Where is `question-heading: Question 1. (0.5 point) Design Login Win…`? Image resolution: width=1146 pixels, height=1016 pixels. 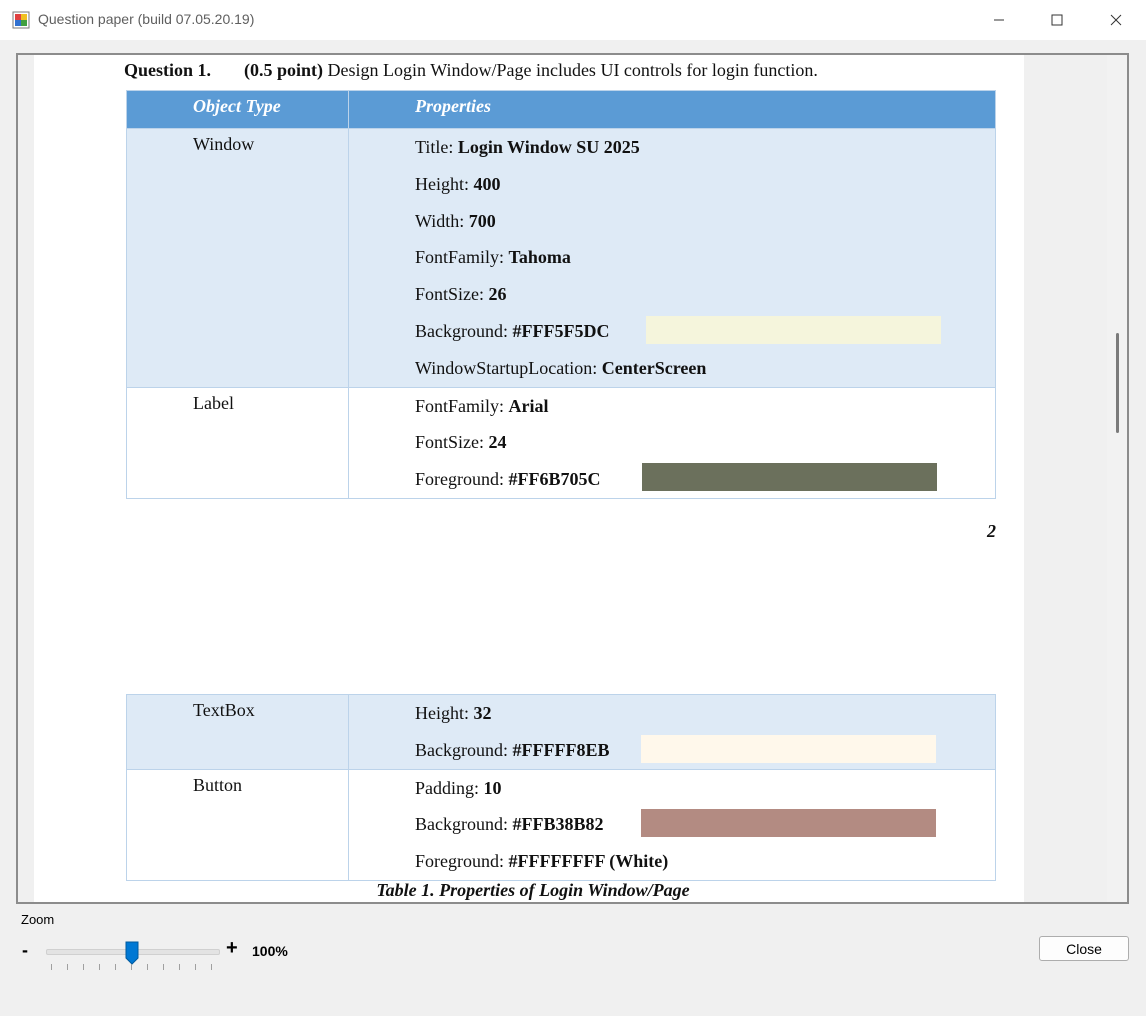 question-heading: Question 1. (0.5 point) Design Login Win… is located at coordinates (471, 70).